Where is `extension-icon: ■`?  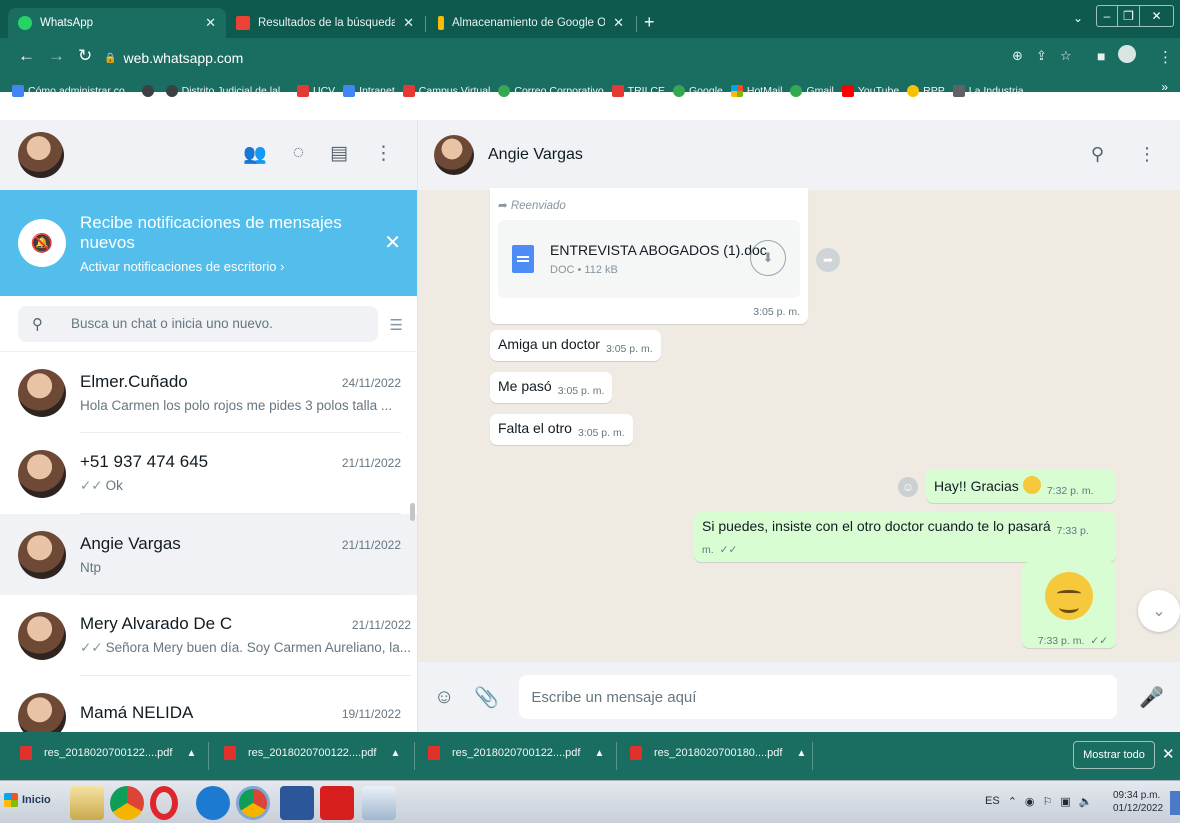
extension-icon: ■ is located at coordinates (1101, 56).